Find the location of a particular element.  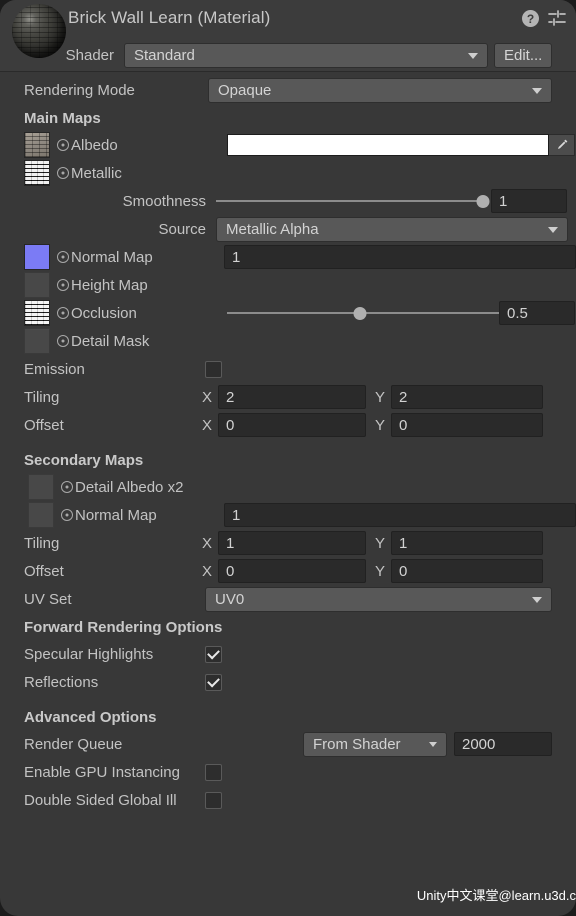

reflections-checkbox is located at coordinates (213, 682).